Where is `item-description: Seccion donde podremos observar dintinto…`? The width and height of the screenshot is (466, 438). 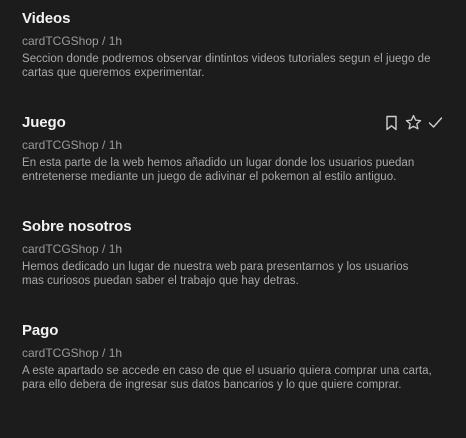 item-description: Seccion donde podremos observar dintinto… is located at coordinates (226, 66).